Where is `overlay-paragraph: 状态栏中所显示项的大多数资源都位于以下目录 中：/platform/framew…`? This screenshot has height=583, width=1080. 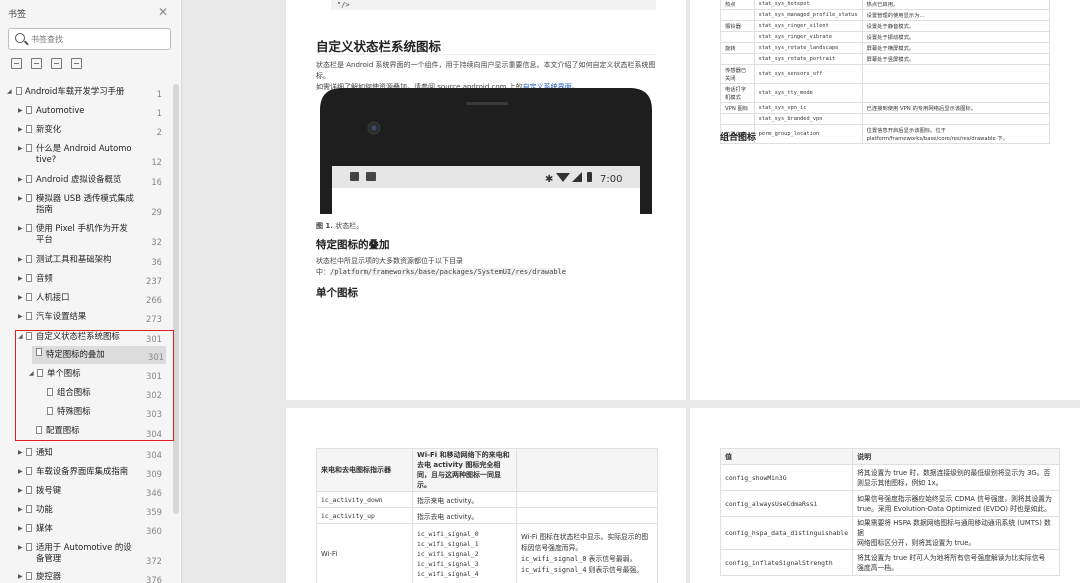
overlay-paragraph: 状态栏中所显示项的大多数资源都位于以下目录 中：/platform/framew… is located at coordinates (441, 266).